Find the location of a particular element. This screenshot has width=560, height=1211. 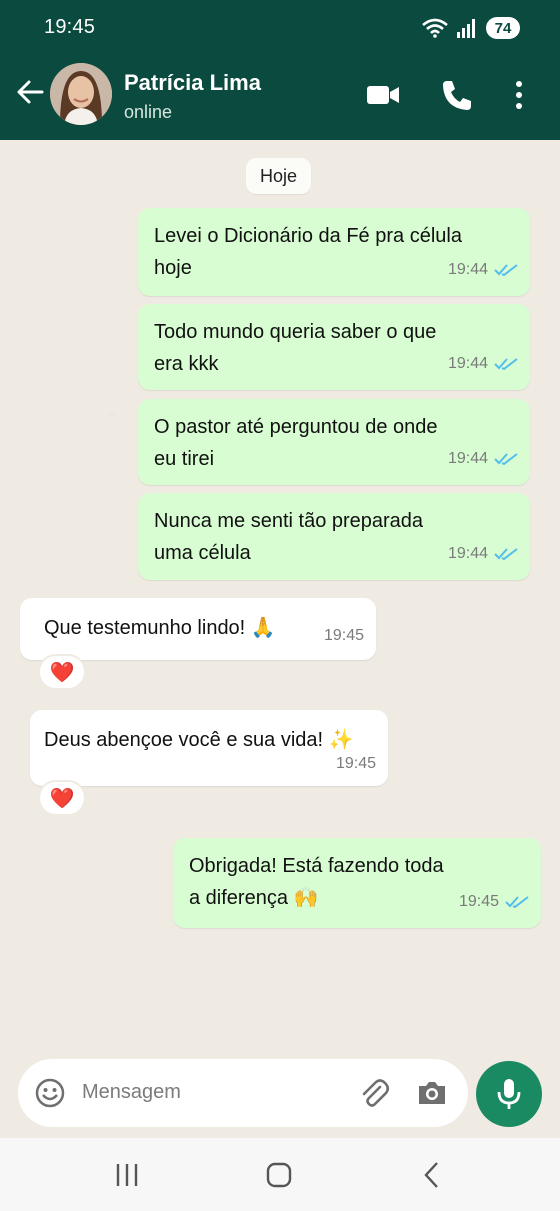

message-text: Que testemunho lindo! 🙏 is located at coordinates (160, 628).